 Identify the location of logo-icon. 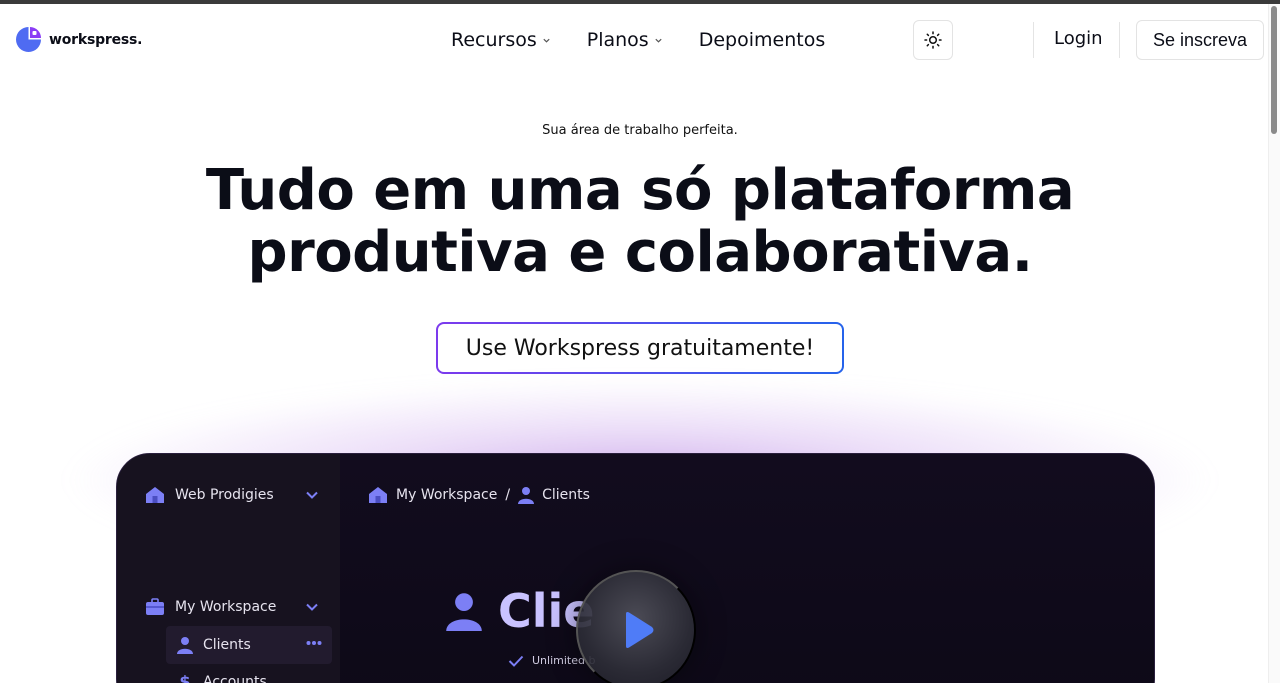
(28, 39).